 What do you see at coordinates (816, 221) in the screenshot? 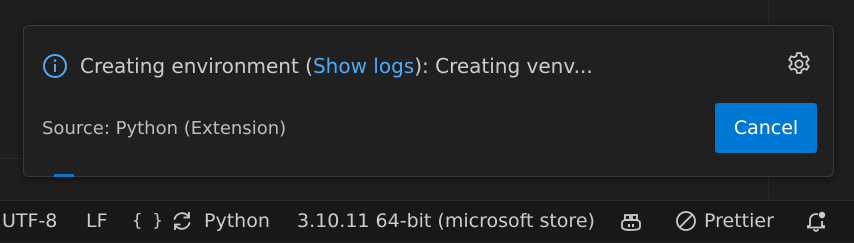
I see `bell-dot-icon` at bounding box center [816, 221].